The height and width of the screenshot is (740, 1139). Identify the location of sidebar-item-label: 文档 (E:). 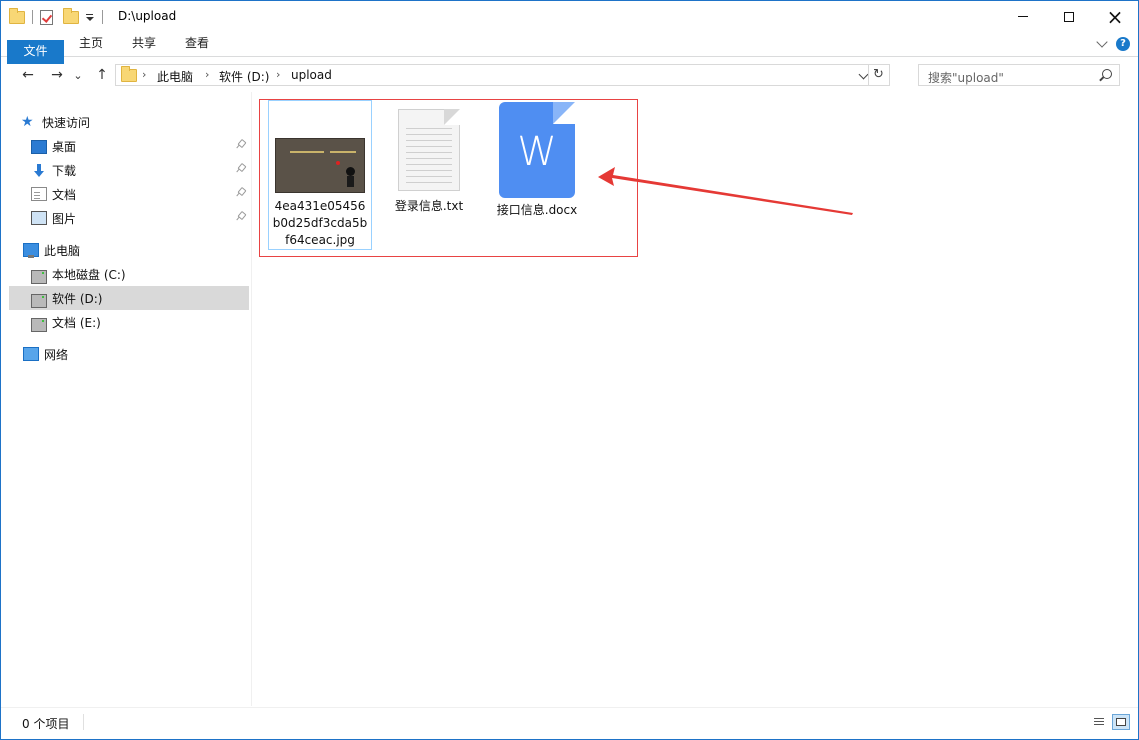
(76, 322).